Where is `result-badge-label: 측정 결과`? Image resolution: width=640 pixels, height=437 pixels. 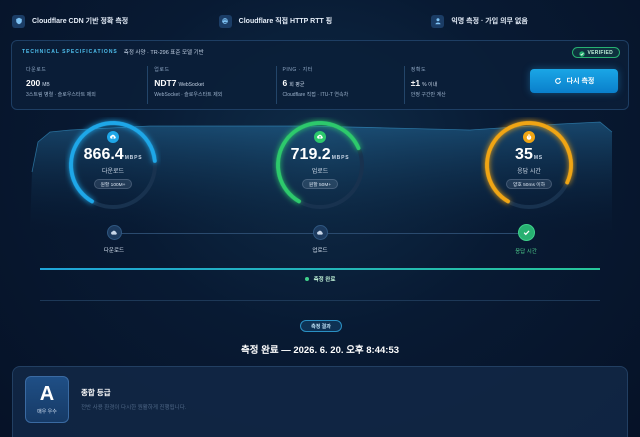
result-badge-label: 측정 결과 is located at coordinates (321, 326).